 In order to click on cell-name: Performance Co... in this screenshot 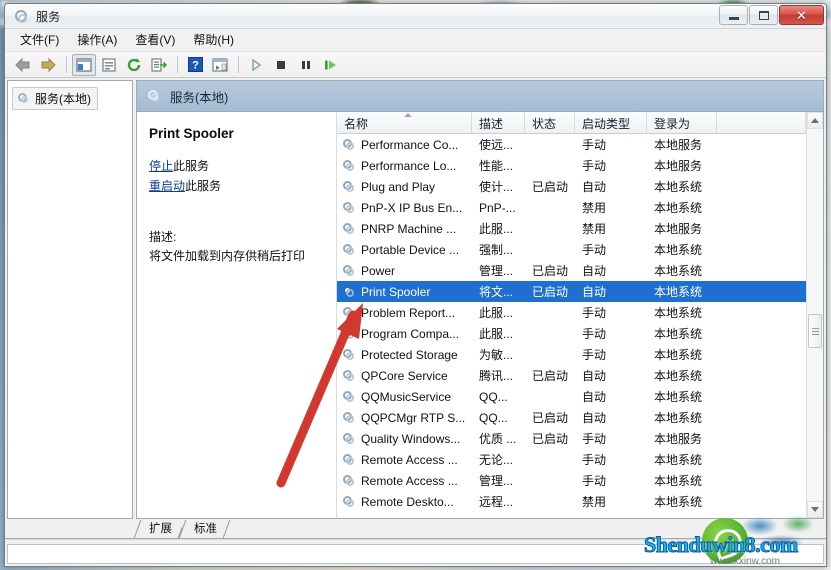, I will do `click(404, 145)`.